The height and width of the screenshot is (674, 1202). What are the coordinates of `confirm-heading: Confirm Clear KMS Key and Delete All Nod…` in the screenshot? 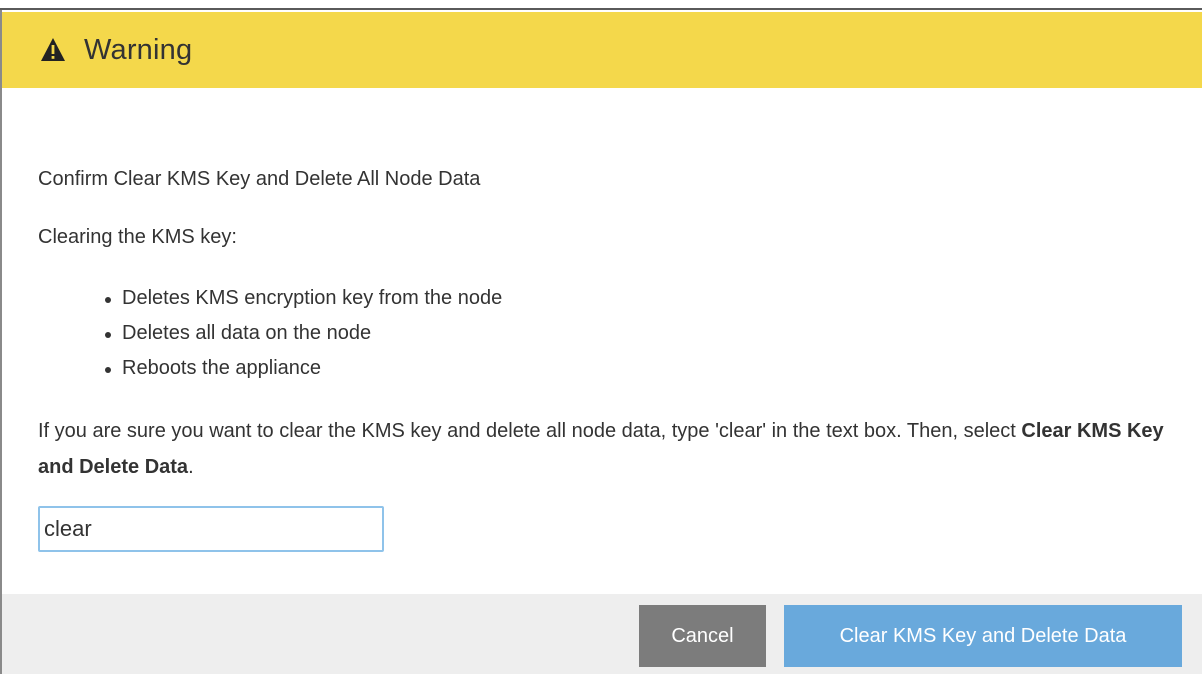 It's located at (259, 179).